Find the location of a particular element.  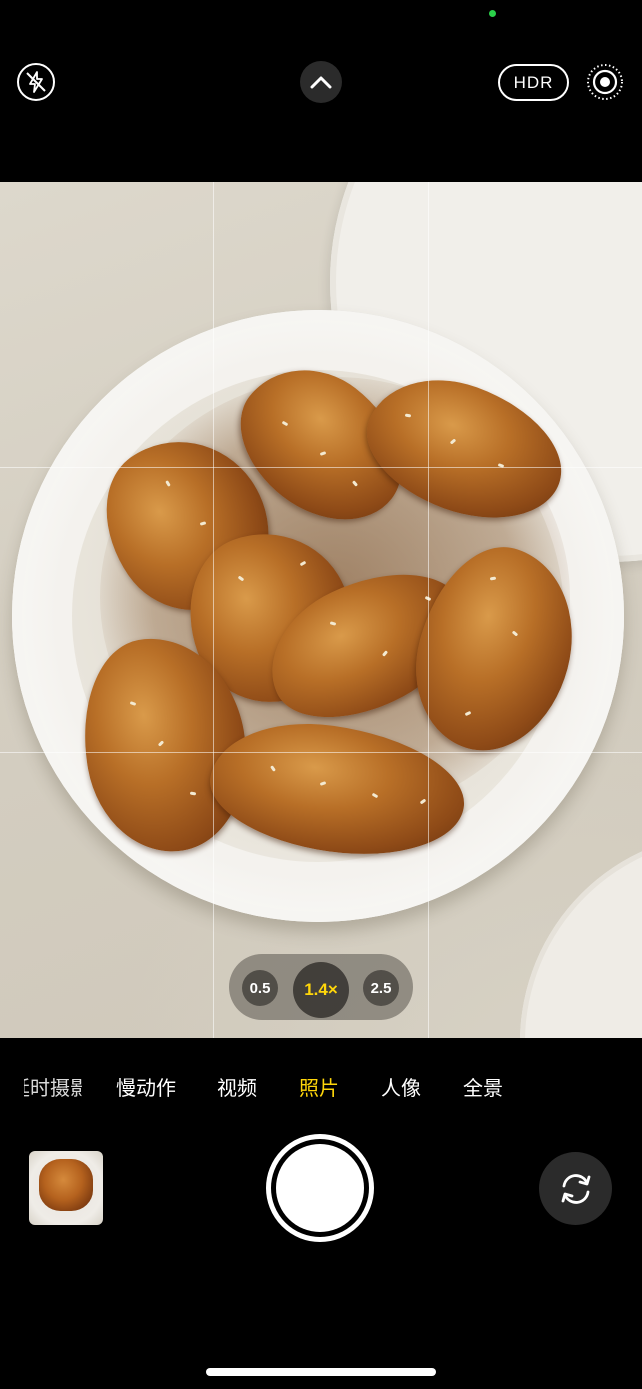

zoom-option-2-5: 2.5 is located at coordinates (381, 988).